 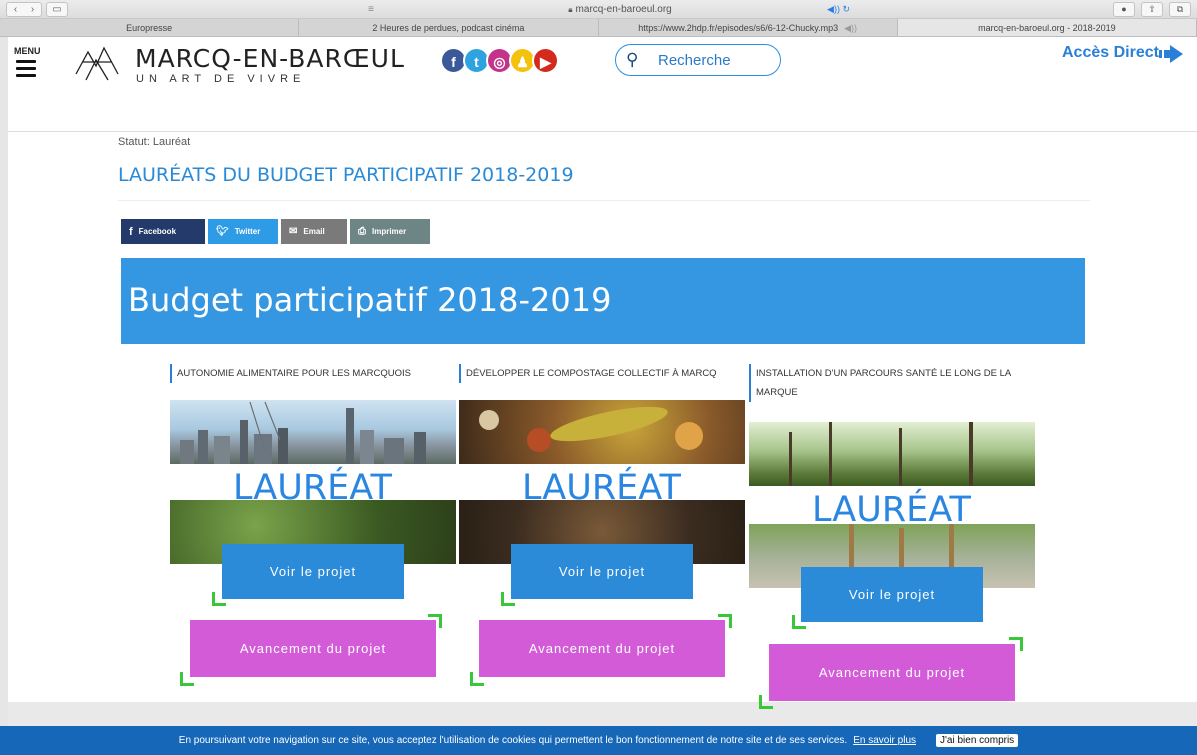 I want to click on banner-title: Budget participatif 2018-2019, so click(x=370, y=300).